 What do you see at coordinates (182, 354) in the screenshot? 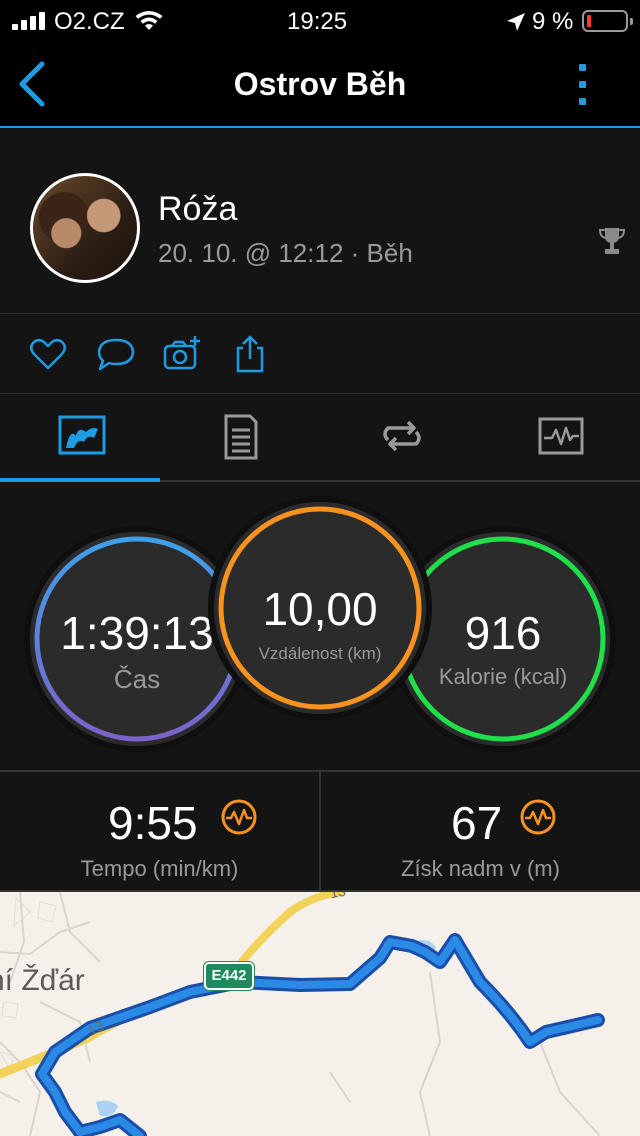
I see `camera-plus-icon` at bounding box center [182, 354].